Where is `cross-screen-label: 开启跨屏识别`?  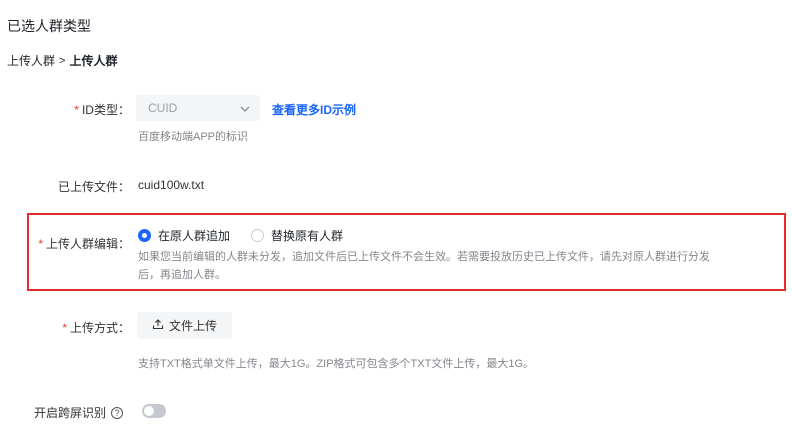
cross-screen-label: 开启跨屏识别 is located at coordinates (70, 413).